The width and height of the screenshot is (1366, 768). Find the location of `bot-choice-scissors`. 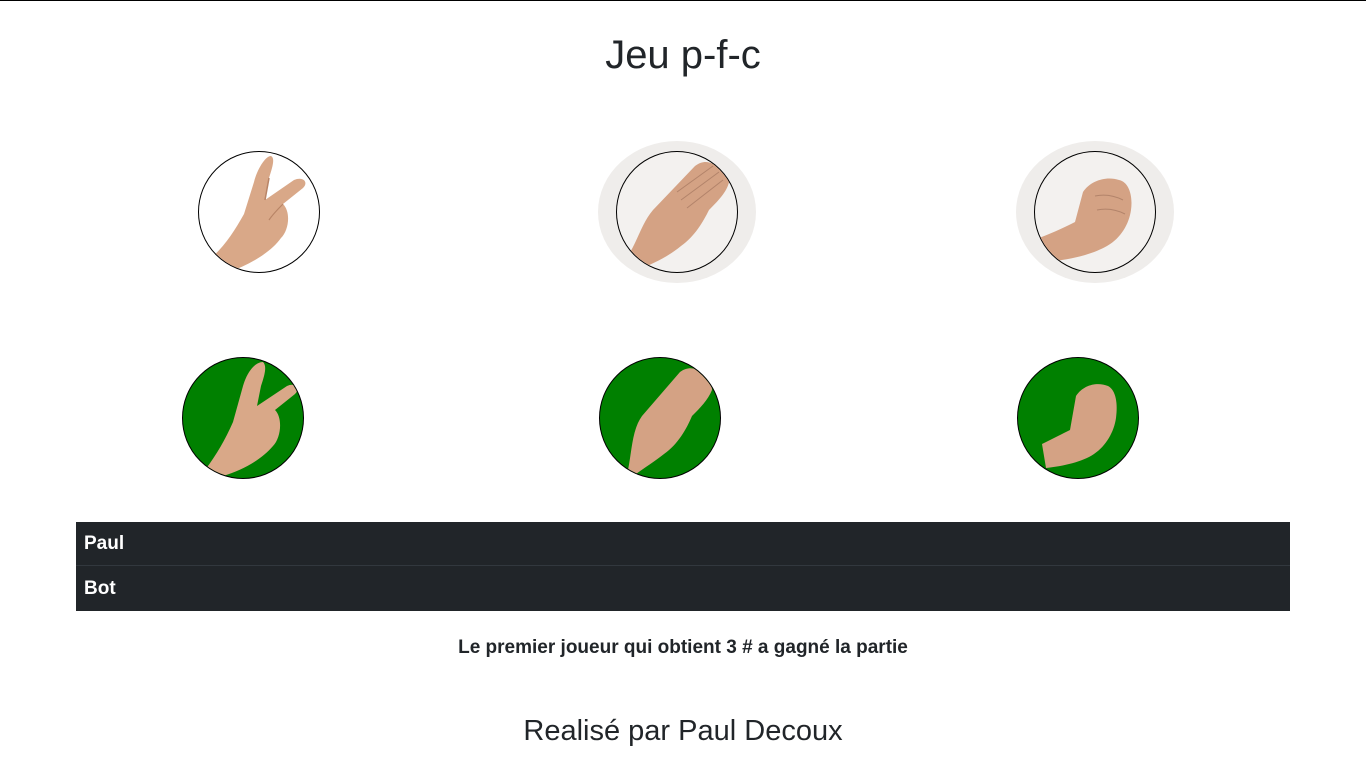

bot-choice-scissors is located at coordinates (243, 418).